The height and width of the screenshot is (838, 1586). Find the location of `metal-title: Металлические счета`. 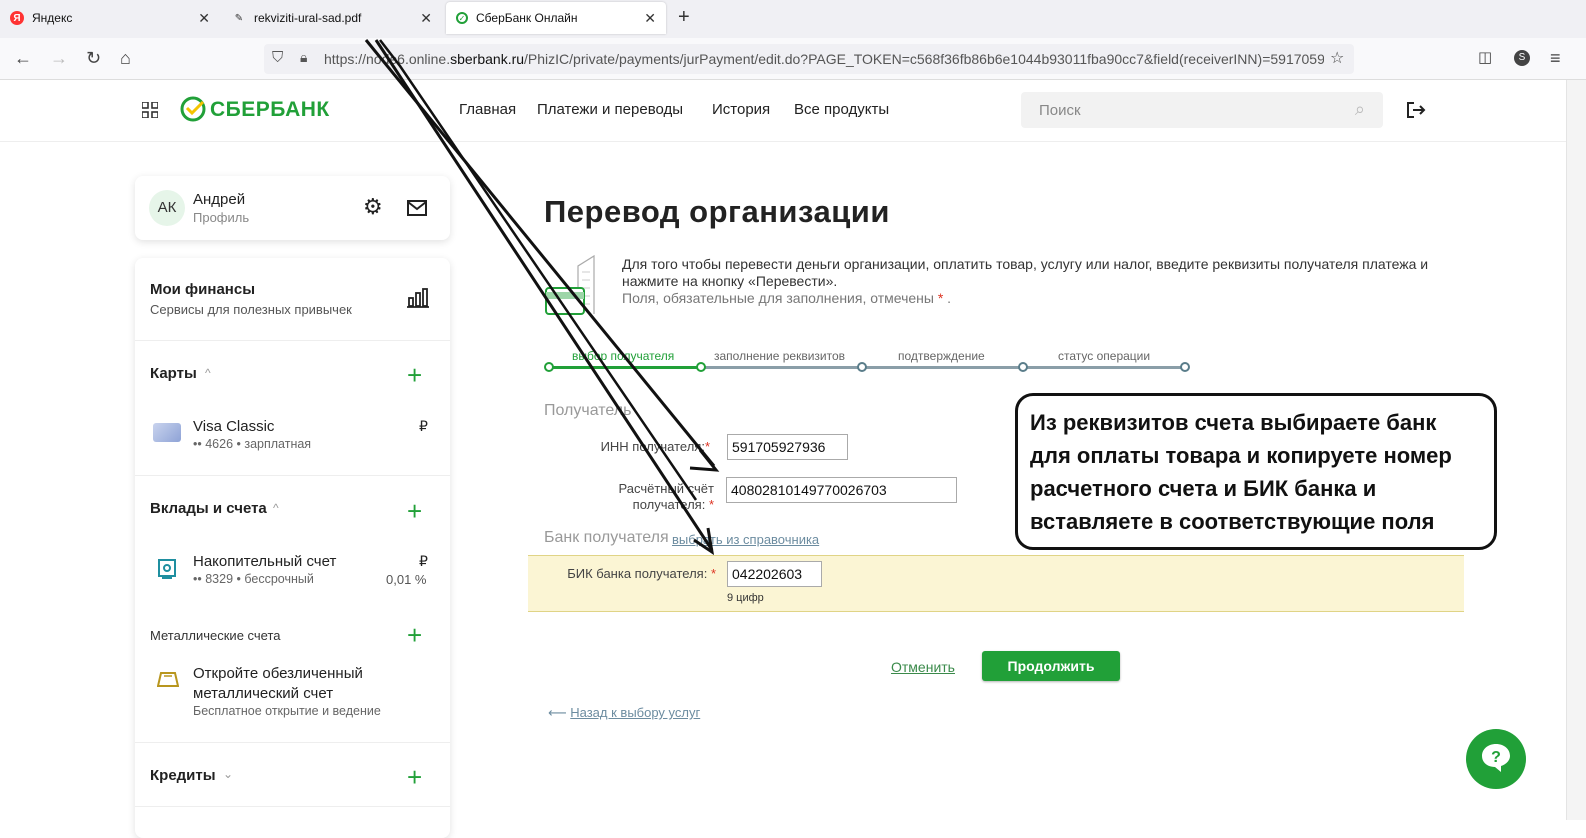

metal-title: Металлические счета is located at coordinates (215, 635).